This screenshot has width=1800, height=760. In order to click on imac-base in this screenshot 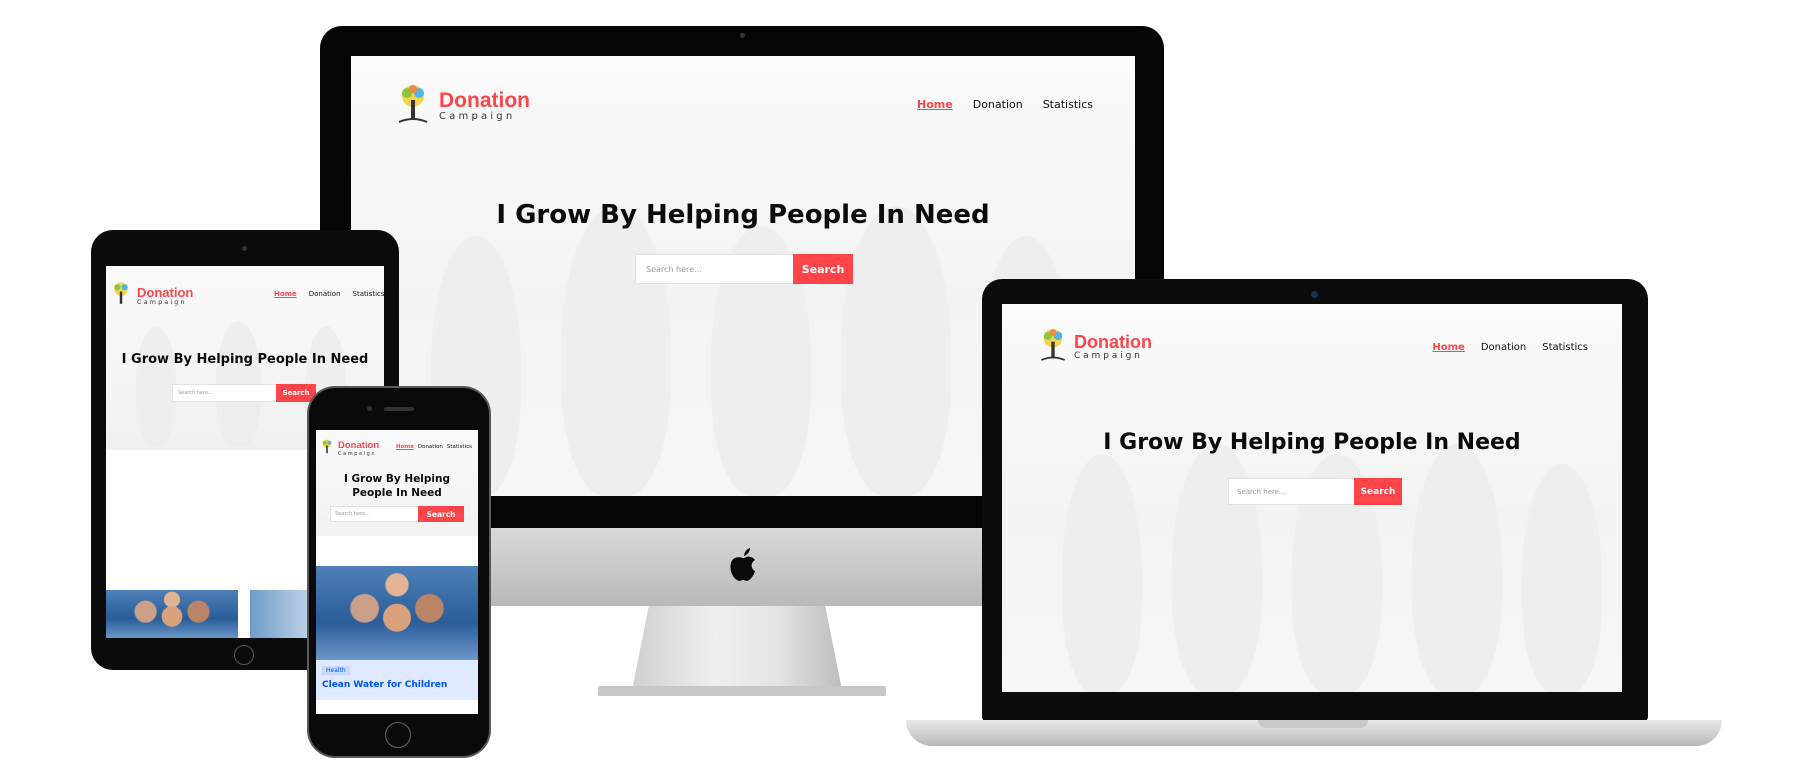, I will do `click(742, 691)`.